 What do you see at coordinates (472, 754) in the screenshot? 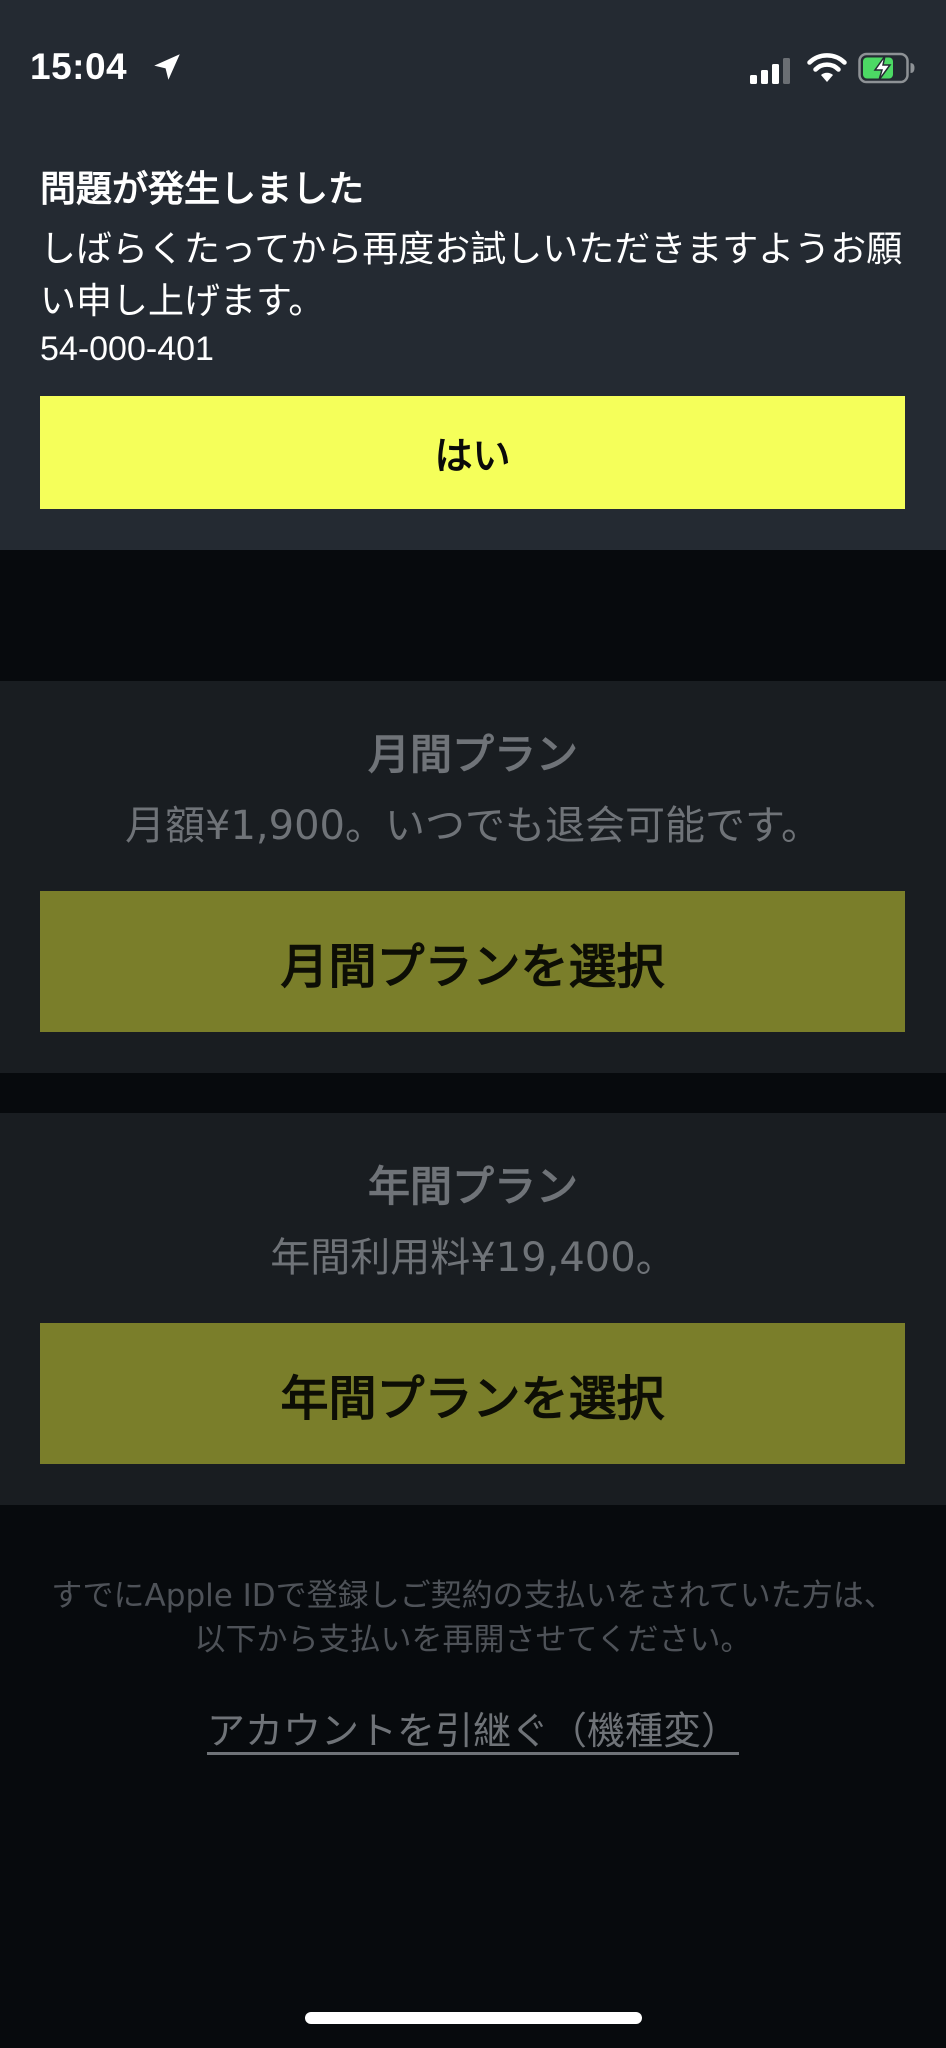
I see `monthly-plan-title: 月間プラン` at bounding box center [472, 754].